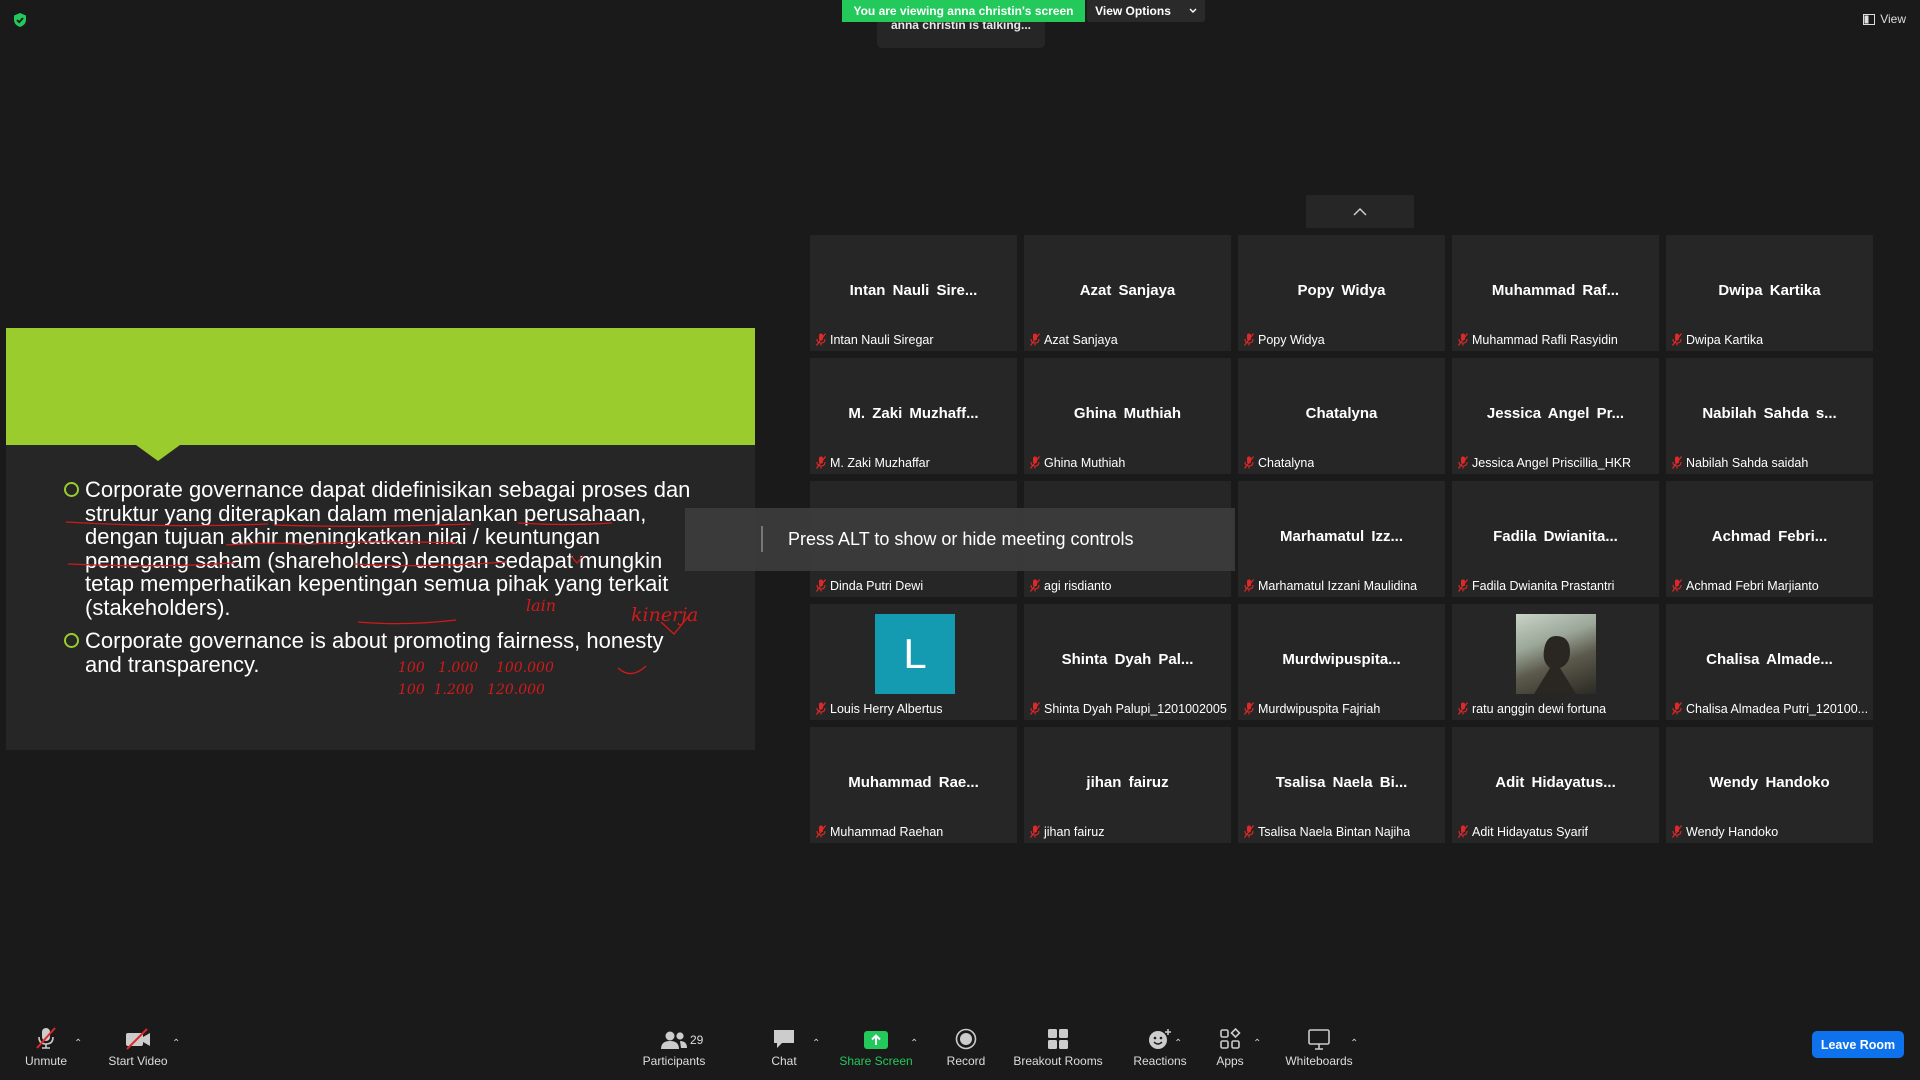 The height and width of the screenshot is (1080, 1920). Describe the element at coordinates (1555, 785) in the screenshot. I see `participant-tile: Adit Hidayatus... Adit Hidayatus Syarif` at that location.